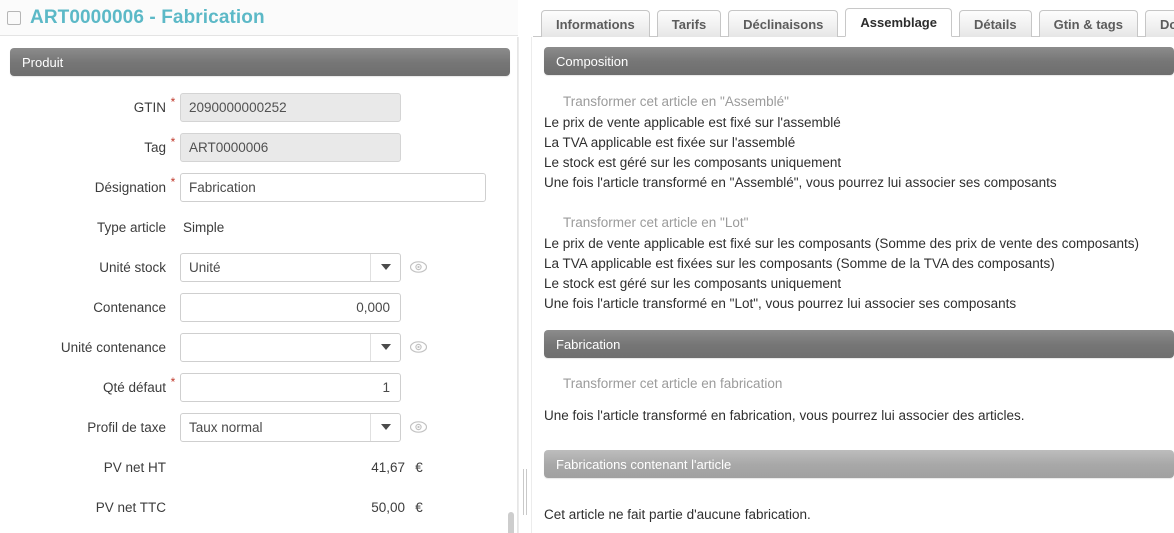  I want to click on section-header-fabrication: Fabrication, so click(859, 344).